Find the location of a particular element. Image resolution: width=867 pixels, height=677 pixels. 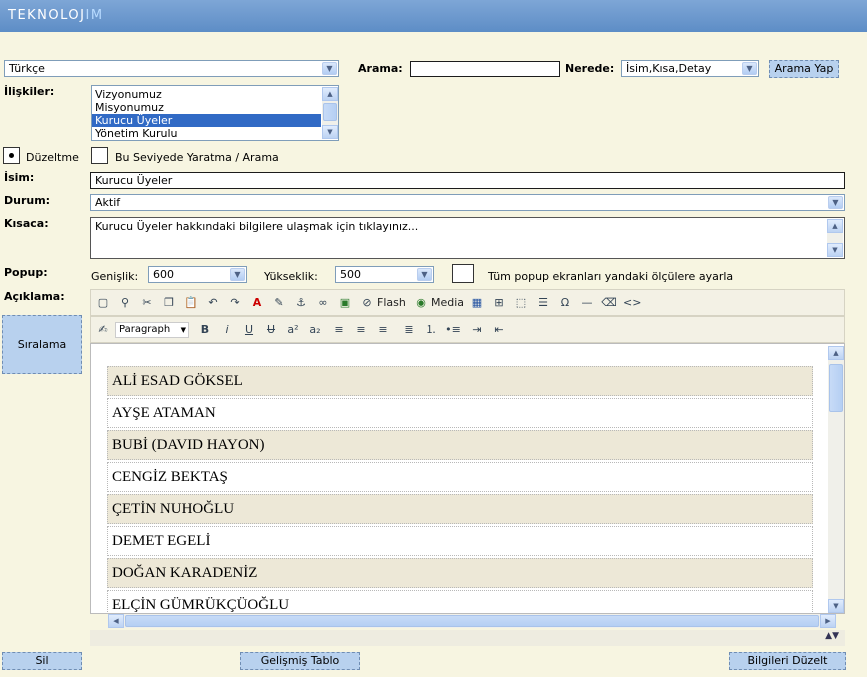

eraser-icon: ⌫ is located at coordinates (609, 303).